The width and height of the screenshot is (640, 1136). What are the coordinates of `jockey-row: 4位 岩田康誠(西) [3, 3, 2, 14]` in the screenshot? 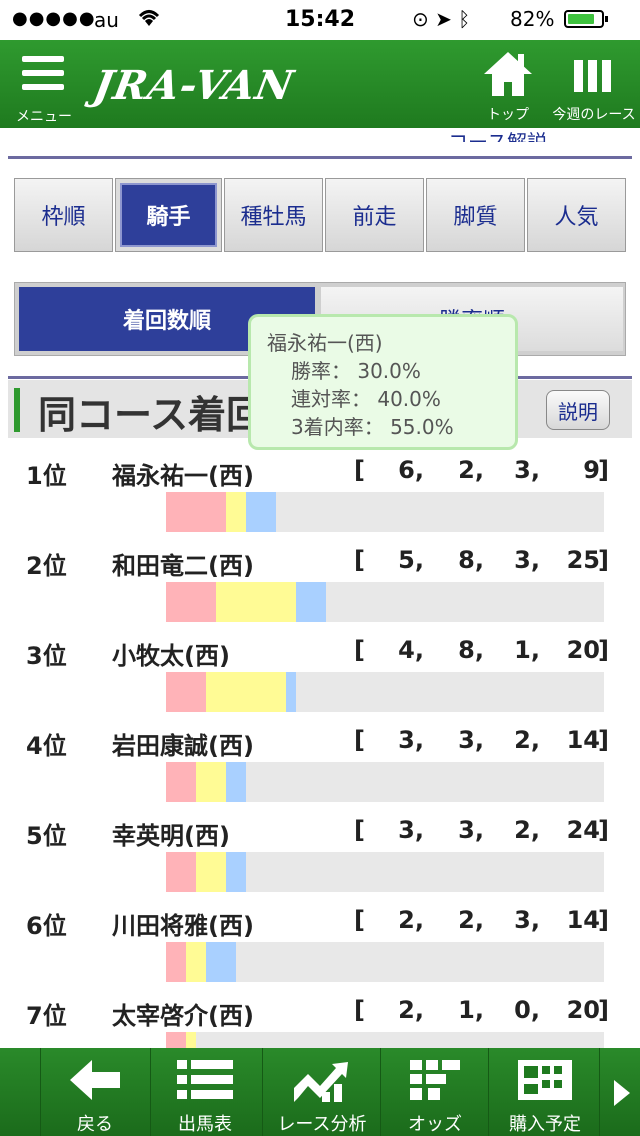 It's located at (320, 771).